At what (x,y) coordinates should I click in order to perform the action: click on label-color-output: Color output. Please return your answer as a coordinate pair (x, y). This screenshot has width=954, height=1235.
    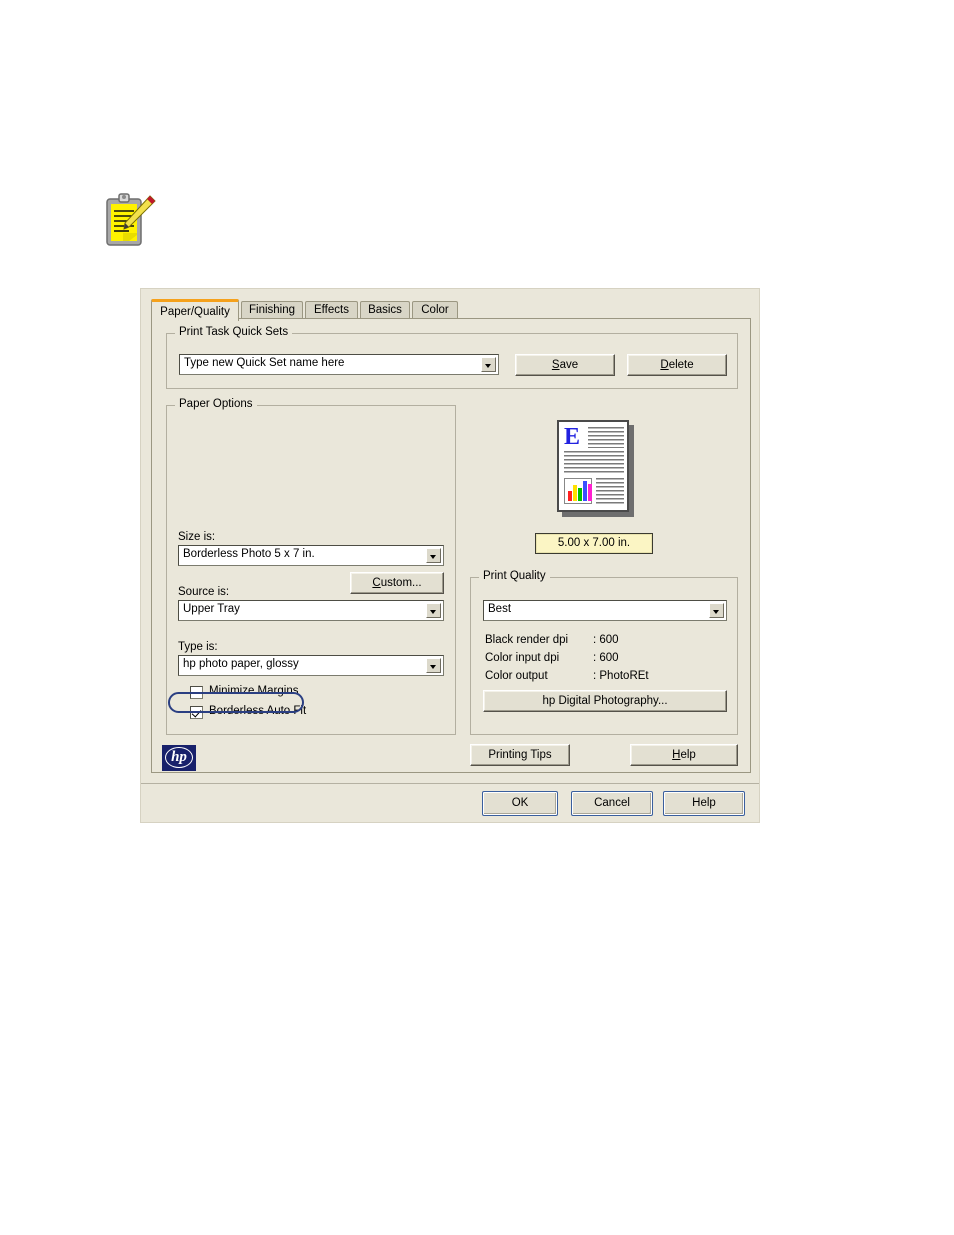
    Looking at the image, I should click on (516, 676).